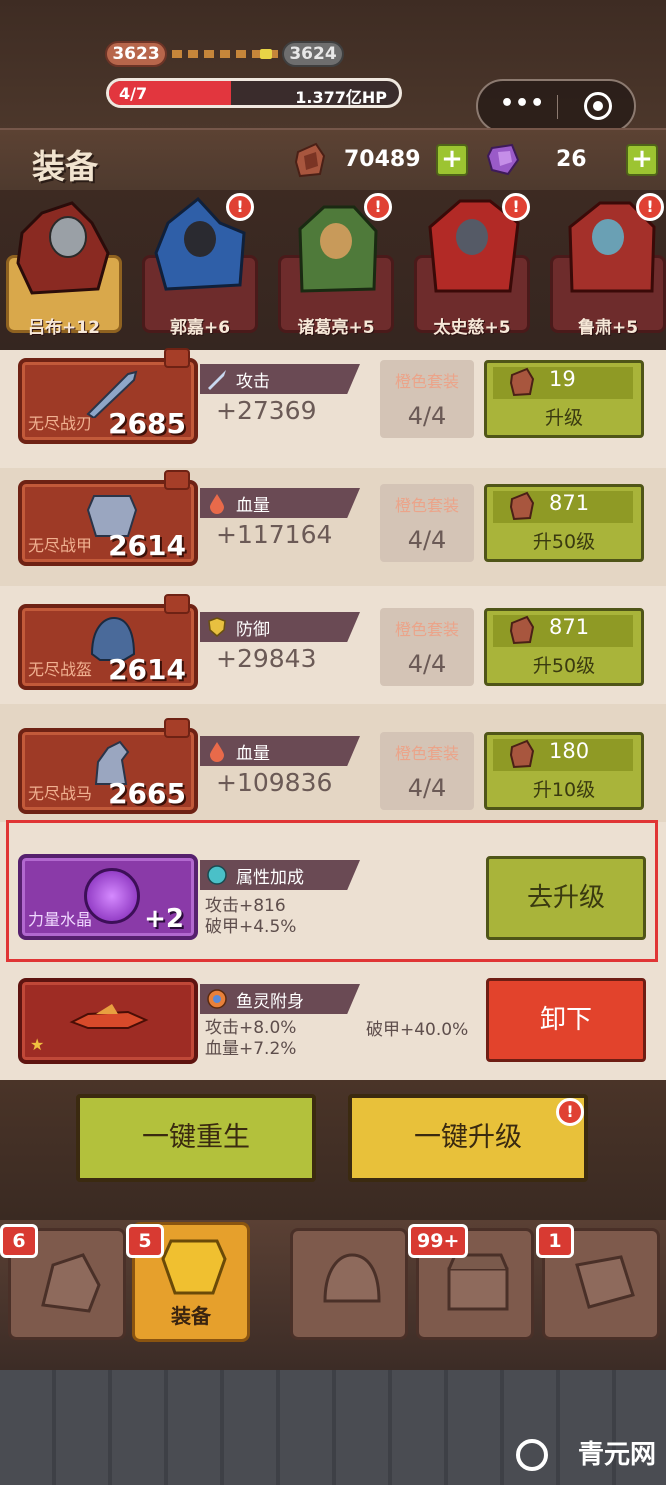  I want to click on upgrade-button: 19 升级, so click(564, 399).